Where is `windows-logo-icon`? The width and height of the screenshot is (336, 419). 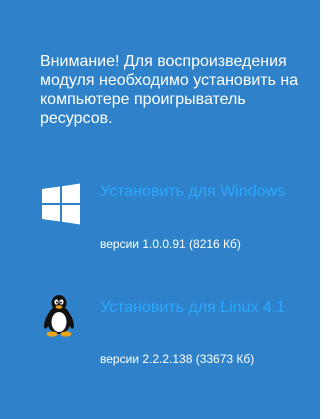
windows-logo-icon is located at coordinates (61, 204).